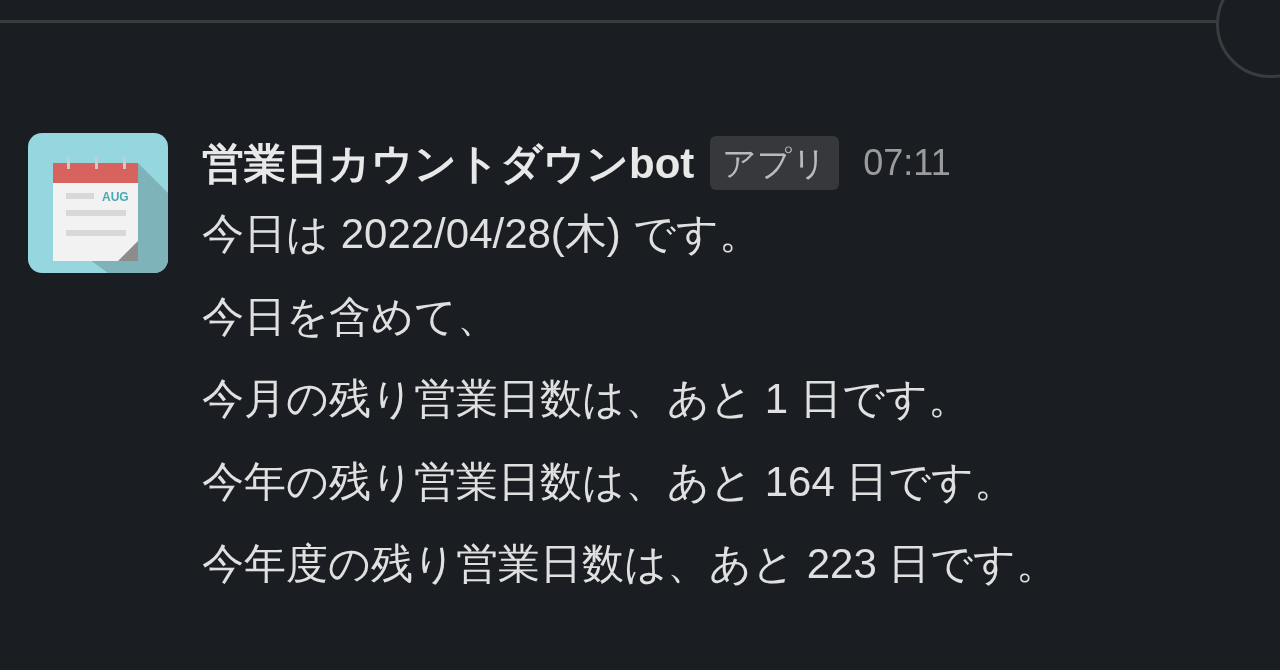 The width and height of the screenshot is (1280, 670). What do you see at coordinates (482, 234) in the screenshot?
I see `message-line: 今日は 2022/04/28(木) です。` at bounding box center [482, 234].